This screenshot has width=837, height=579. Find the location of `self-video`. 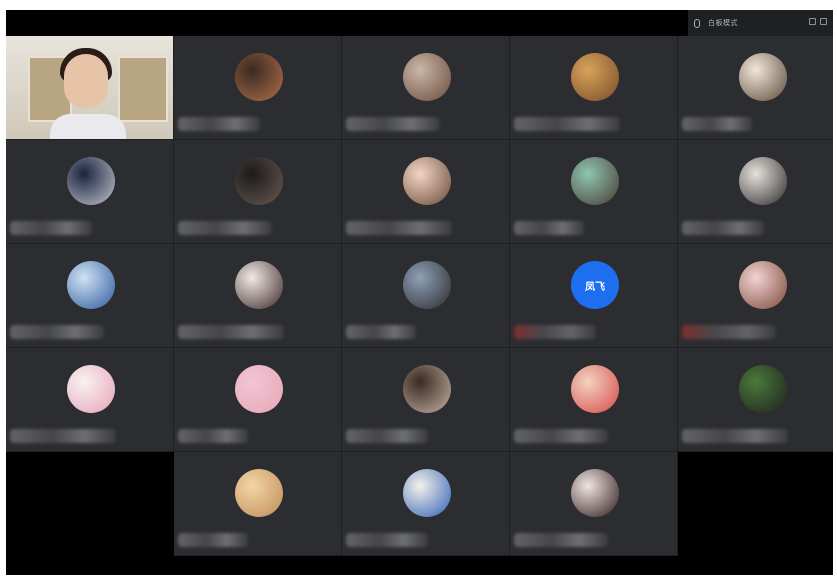

self-video is located at coordinates (89, 87).